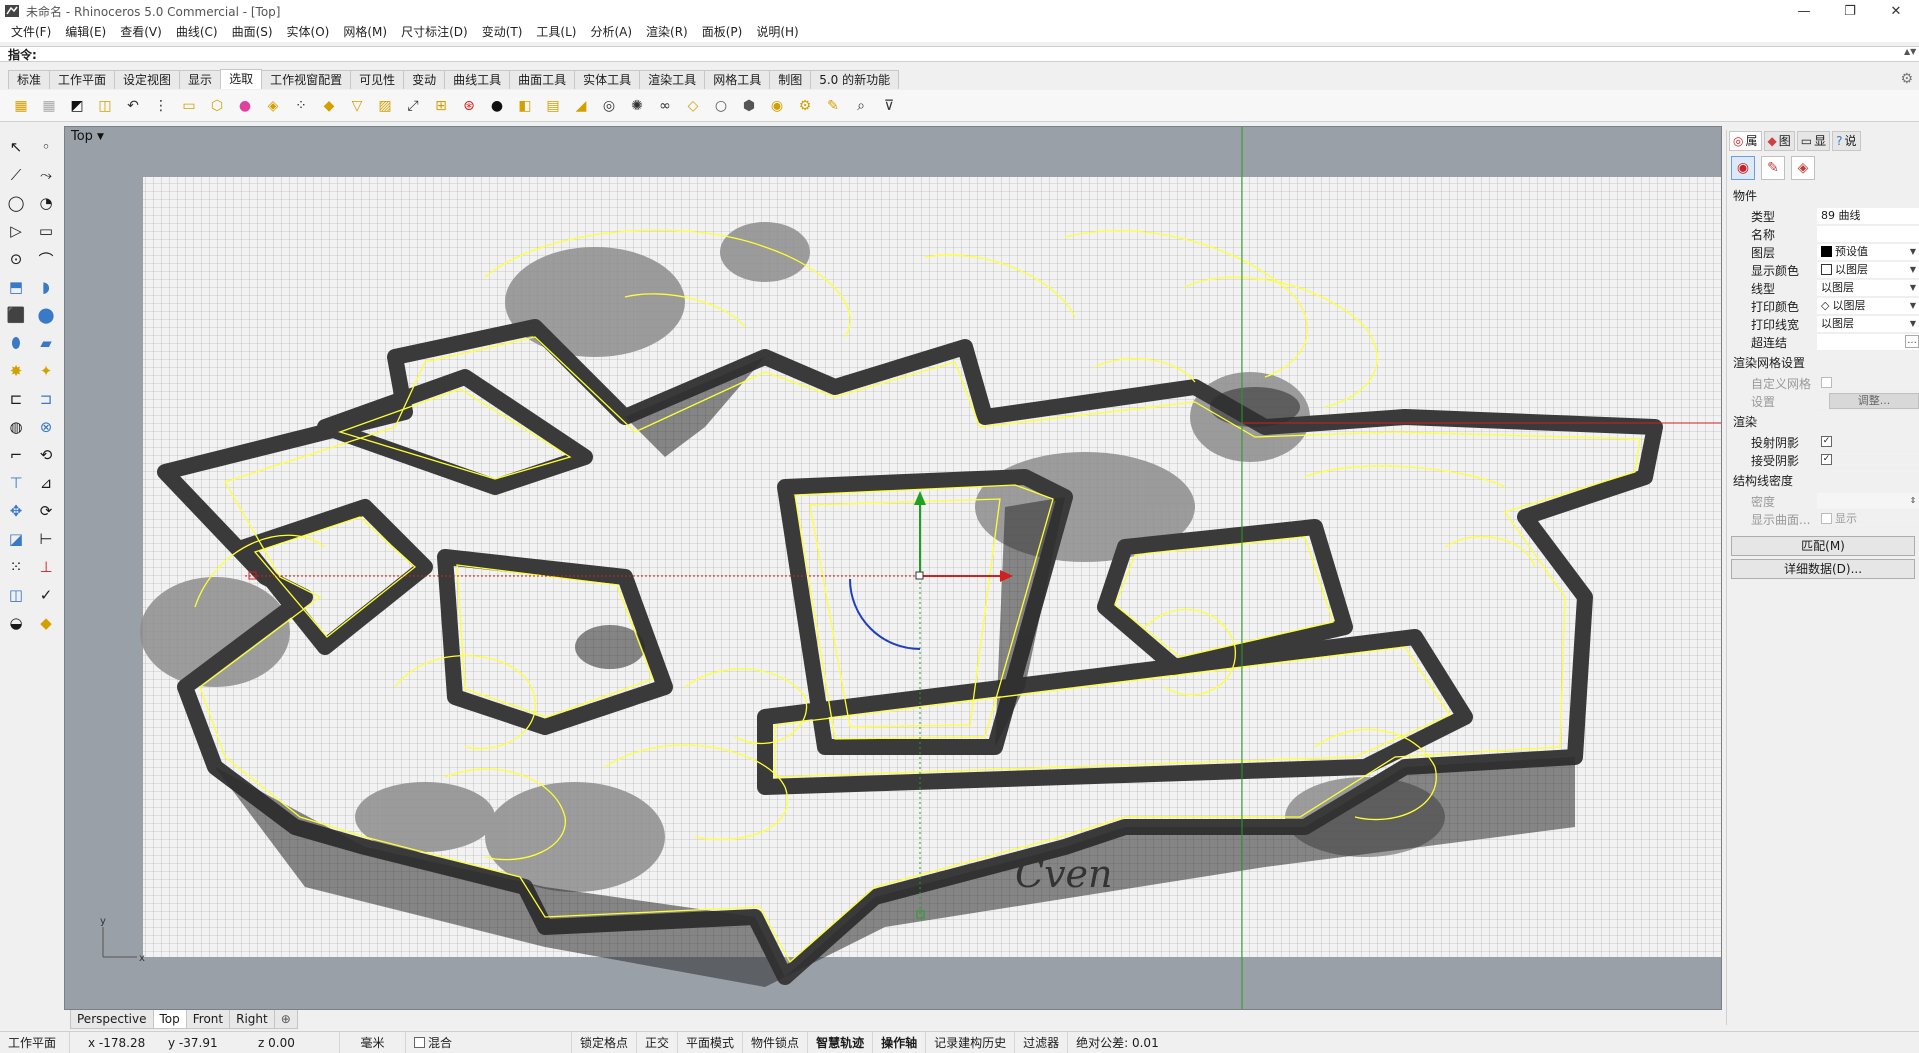 This screenshot has height=1053, width=1919. What do you see at coordinates (46, 259) in the screenshot?
I see `freeform-icon: ⌒` at bounding box center [46, 259].